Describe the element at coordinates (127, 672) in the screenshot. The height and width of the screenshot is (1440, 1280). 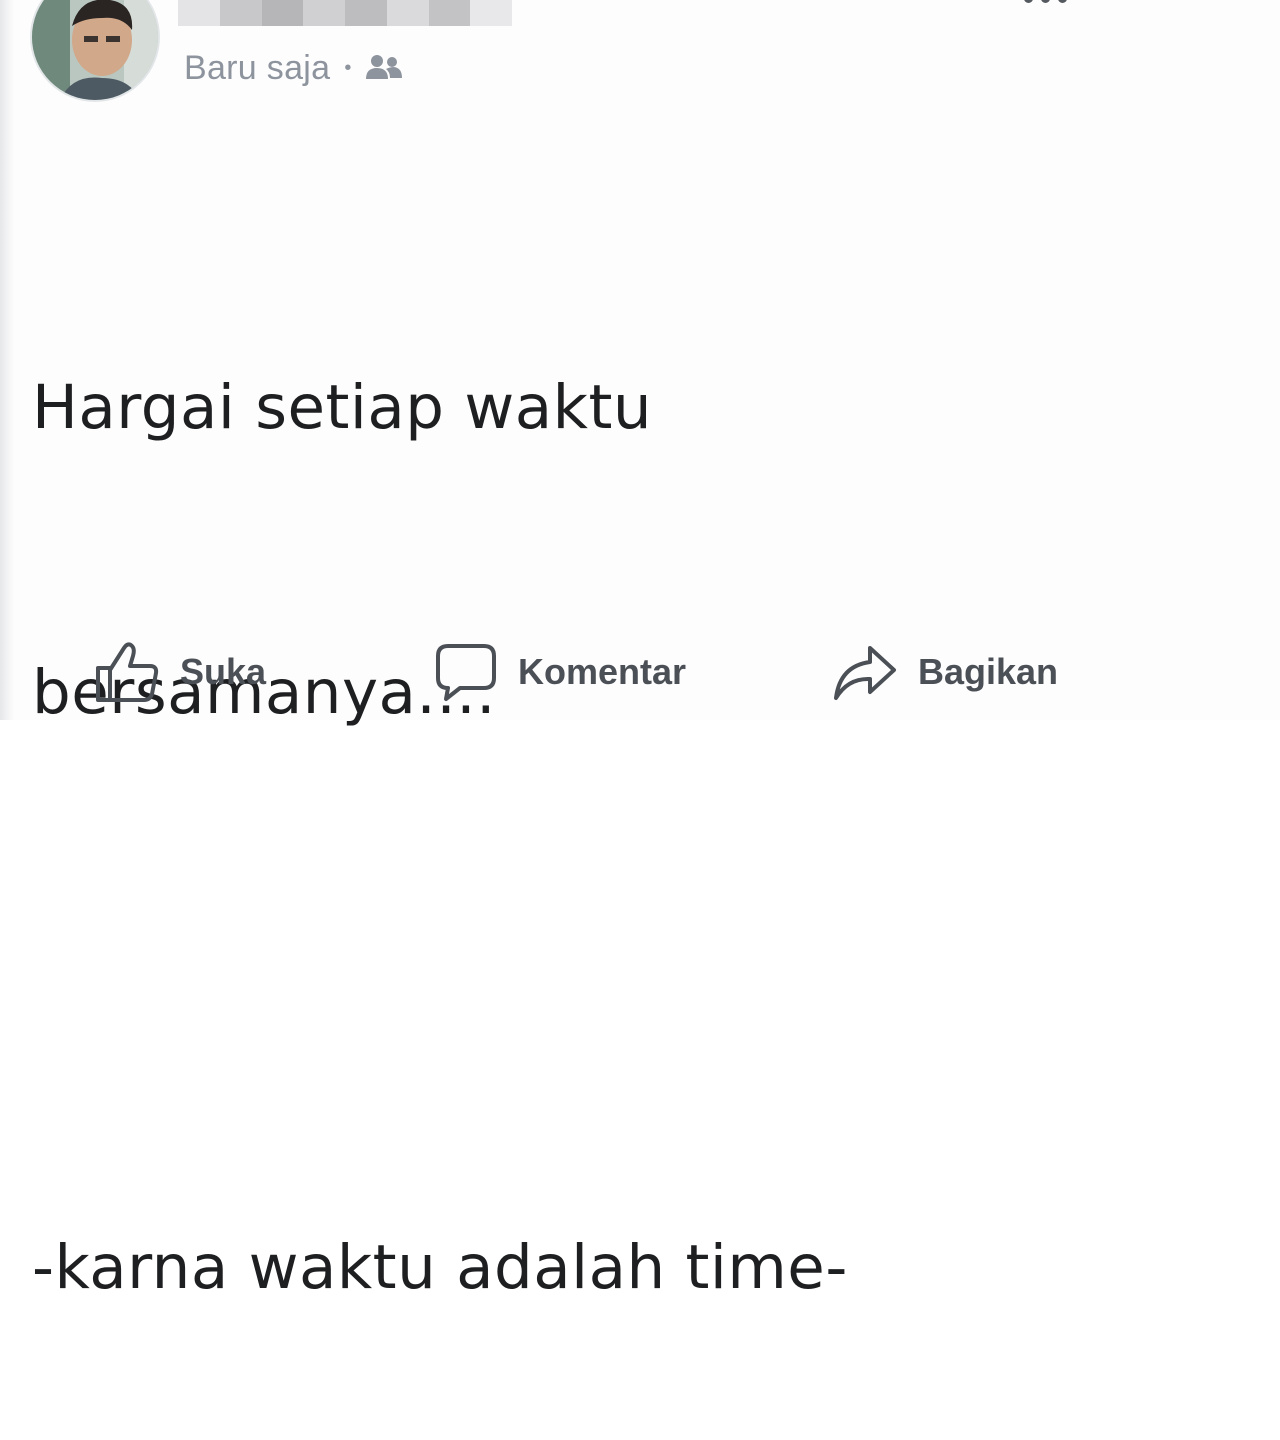
I see `thumbs-up-icon` at that location.